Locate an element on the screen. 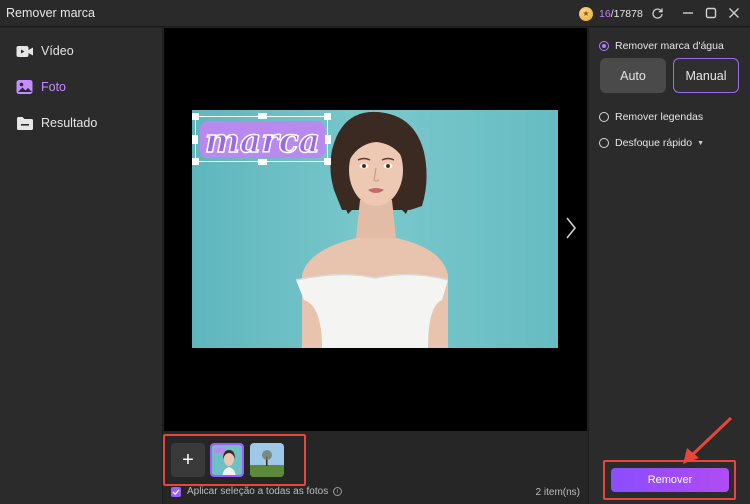  sidebar-item-label: Foto is located at coordinates (54, 87).